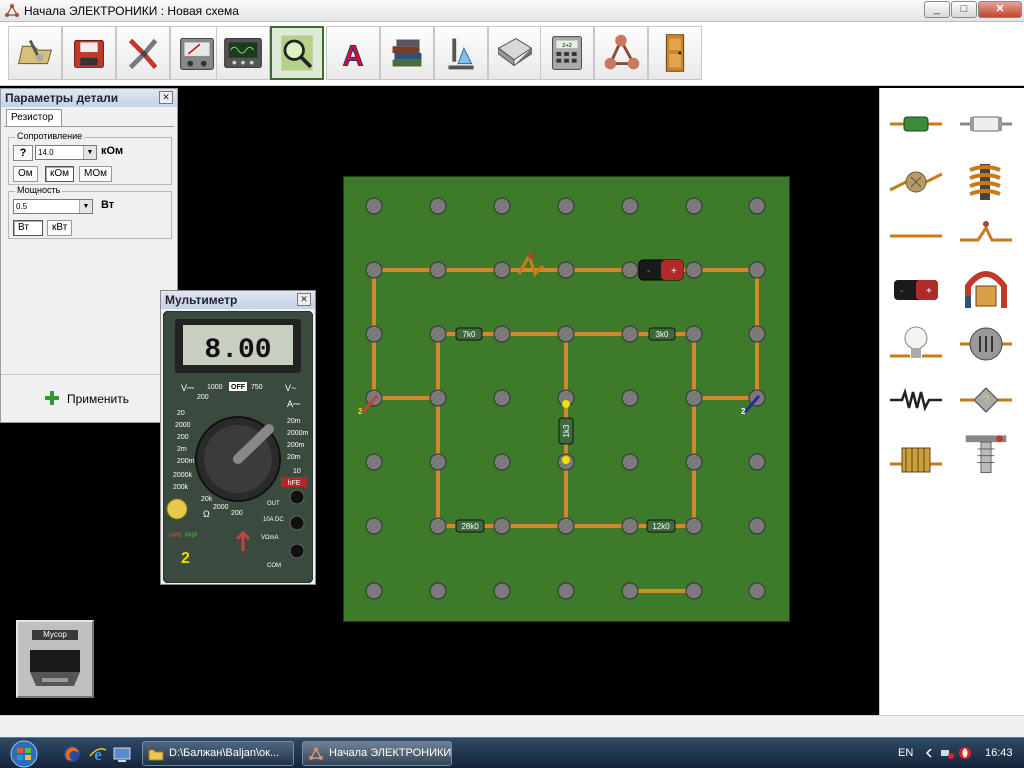 The height and width of the screenshot is (768, 1024). I want to click on dial-label-ohm: Ω, so click(206, 514).